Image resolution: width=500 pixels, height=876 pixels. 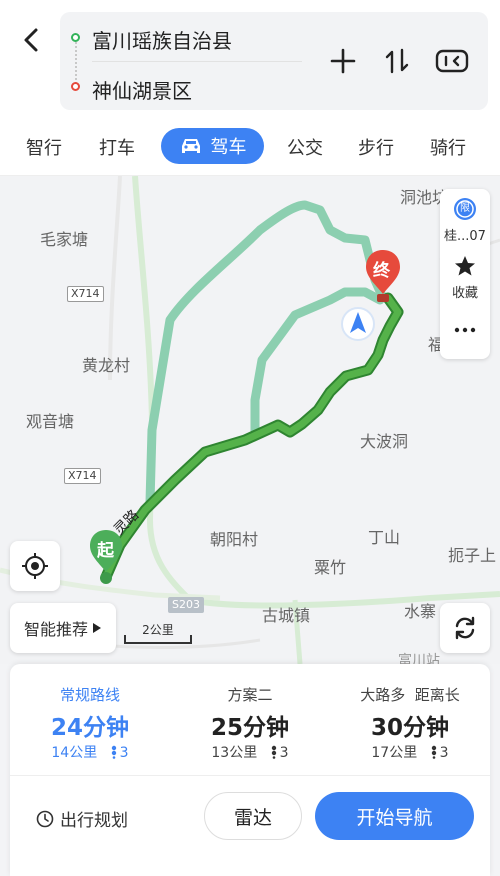 I want to click on current-location-icon, so click(x=358, y=324).